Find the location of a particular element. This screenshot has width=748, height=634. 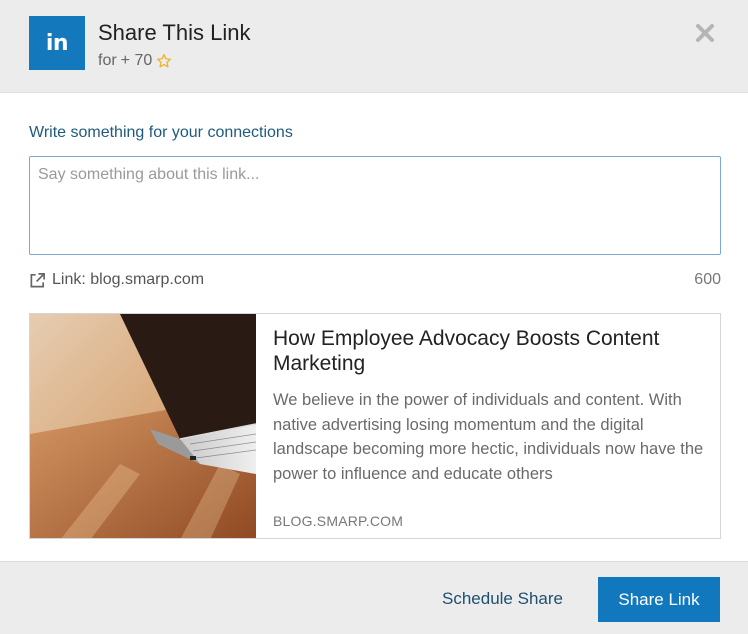

link-row: Link: blog.smarp.com 600 is located at coordinates (375, 282).